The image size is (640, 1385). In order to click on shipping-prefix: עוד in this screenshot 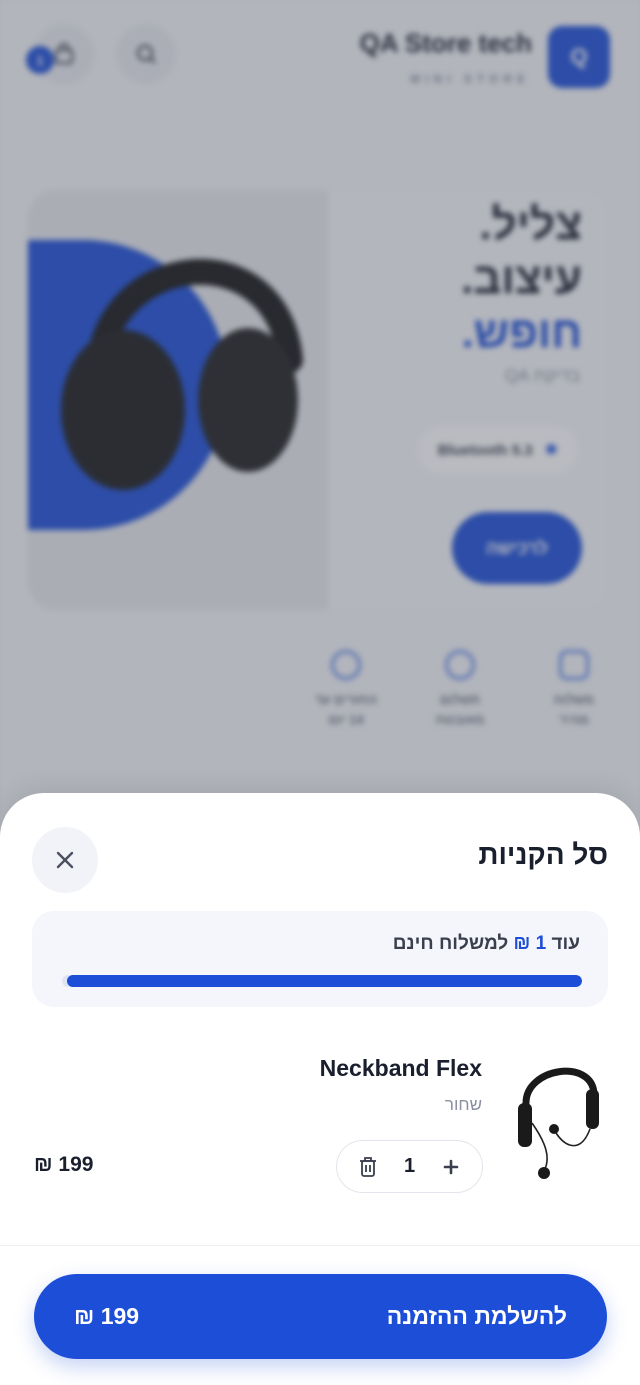, I will do `click(565, 943)`.